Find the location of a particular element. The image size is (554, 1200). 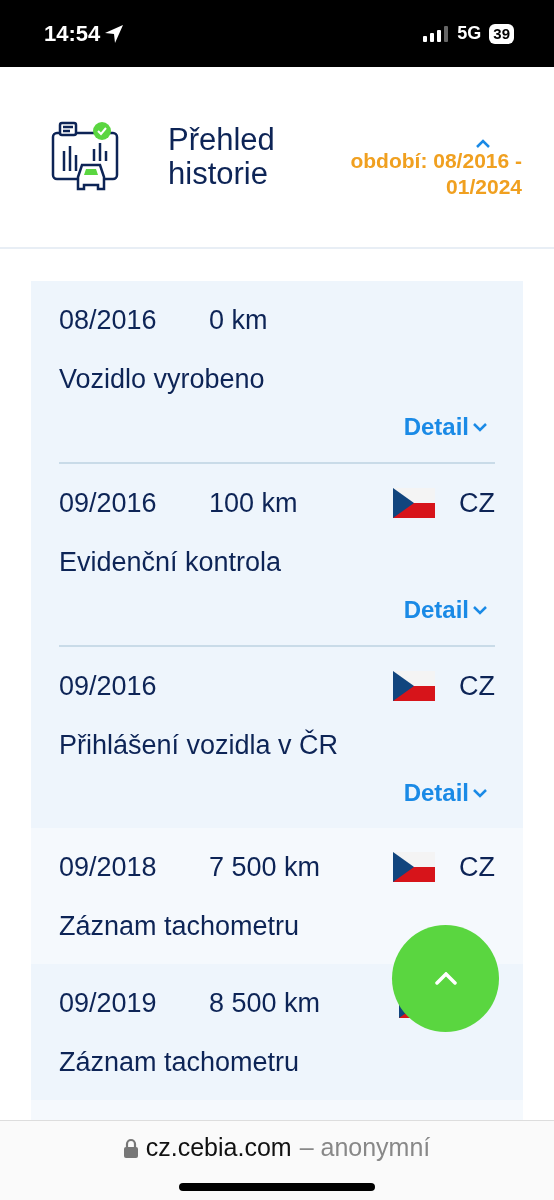

network-label: 5G is located at coordinates (469, 33).